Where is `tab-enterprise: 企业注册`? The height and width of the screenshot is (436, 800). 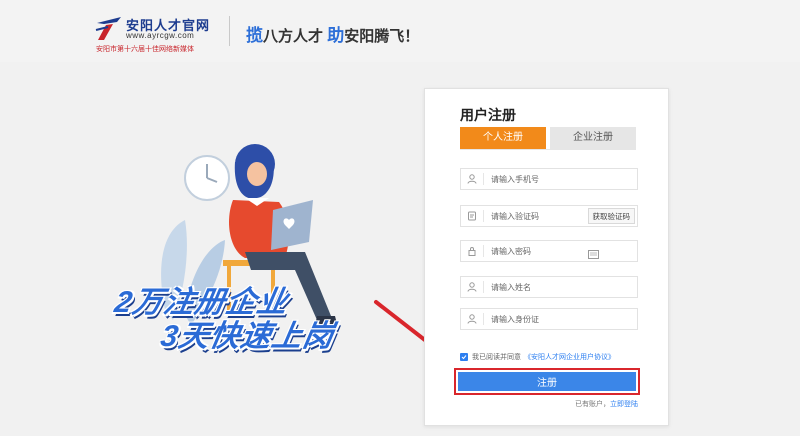 tab-enterprise: 企业注册 is located at coordinates (593, 138).